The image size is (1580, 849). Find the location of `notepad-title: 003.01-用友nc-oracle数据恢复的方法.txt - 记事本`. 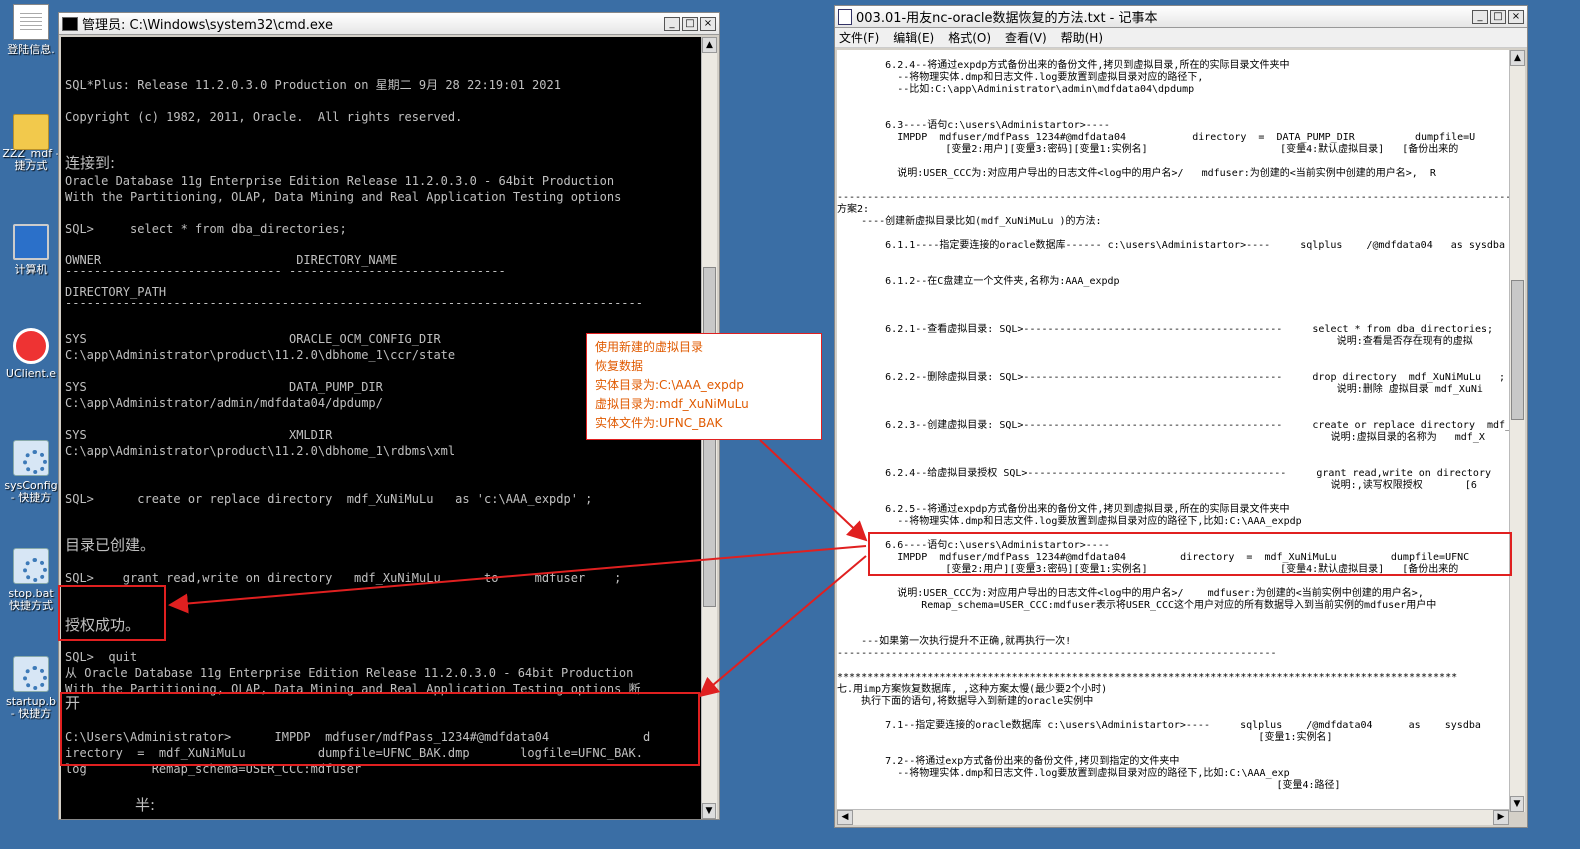

notepad-title: 003.01-用友nc-oracle数据恢复的方法.txt - 记事本 is located at coordinates (1007, 18).